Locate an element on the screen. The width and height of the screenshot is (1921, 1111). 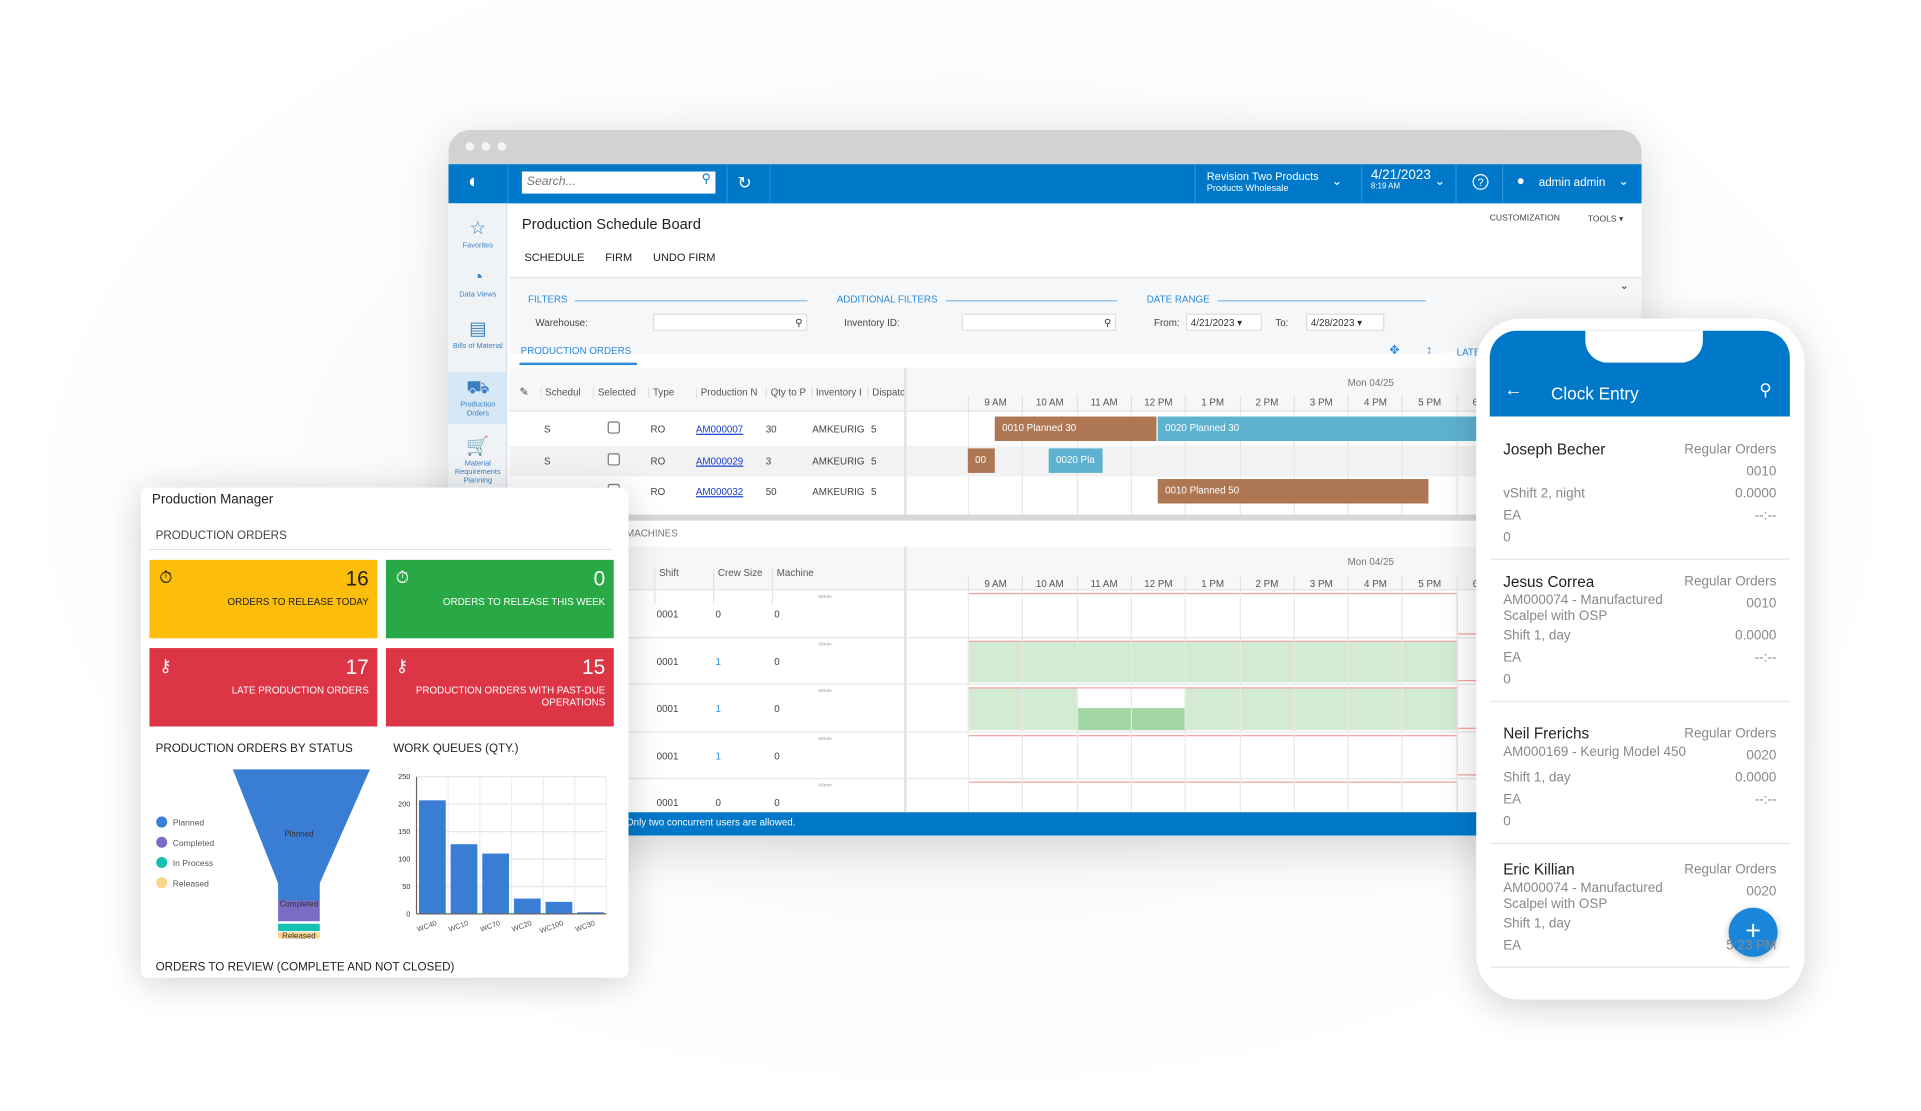
column-header: Production N is located at coordinates (729, 393).